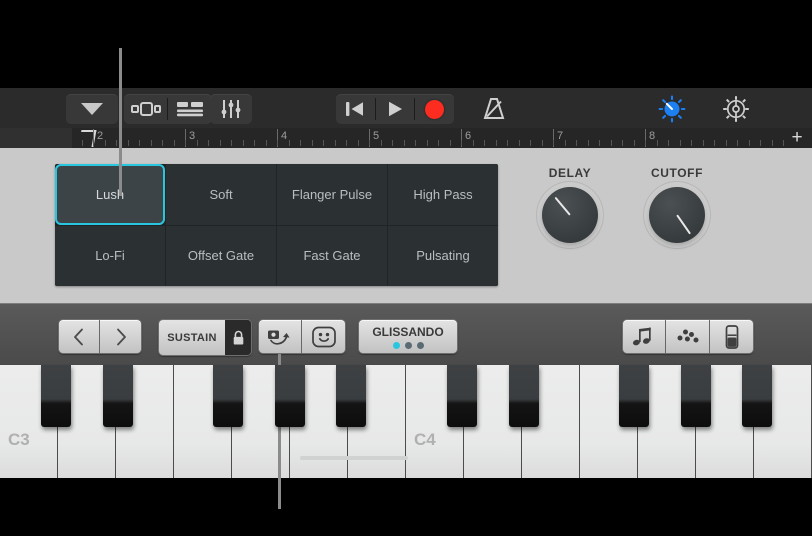  I want to click on fader-icon, so click(731, 336).